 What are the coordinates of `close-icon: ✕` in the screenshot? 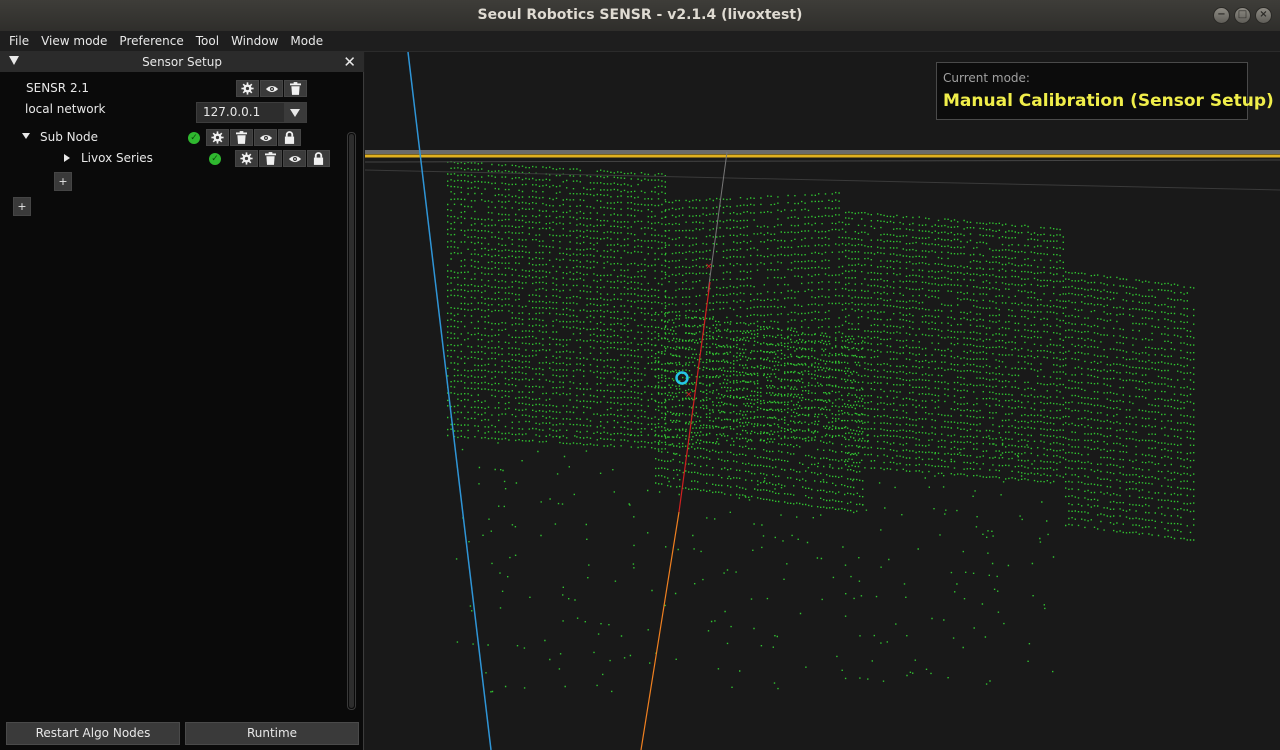 It's located at (349, 62).